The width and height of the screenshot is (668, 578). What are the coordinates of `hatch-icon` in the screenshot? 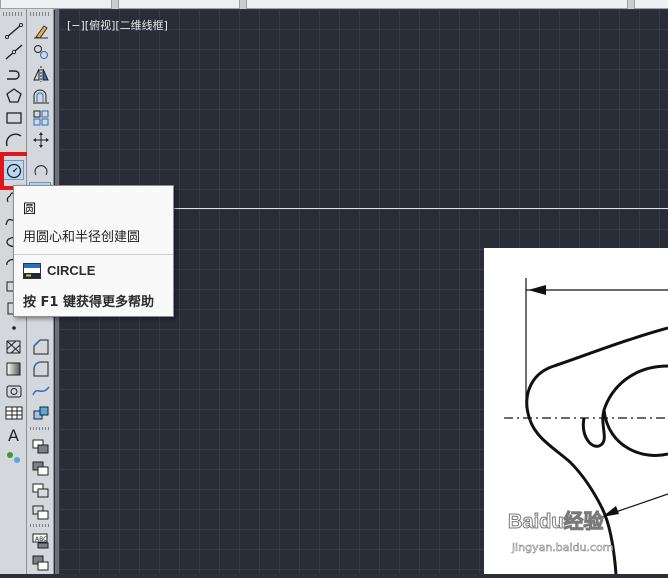 It's located at (13, 346).